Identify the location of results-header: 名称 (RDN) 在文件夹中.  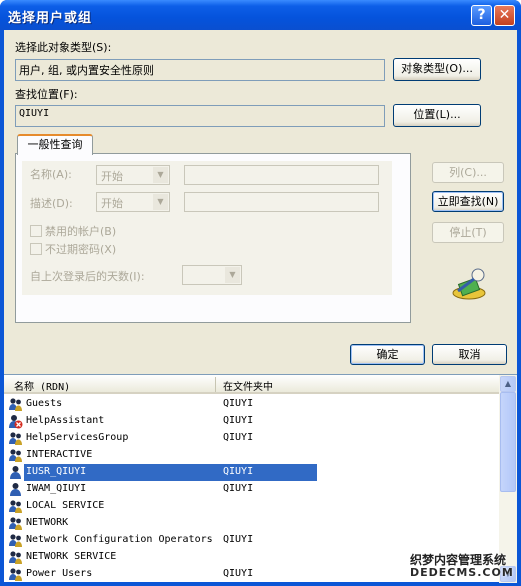
(251, 384).